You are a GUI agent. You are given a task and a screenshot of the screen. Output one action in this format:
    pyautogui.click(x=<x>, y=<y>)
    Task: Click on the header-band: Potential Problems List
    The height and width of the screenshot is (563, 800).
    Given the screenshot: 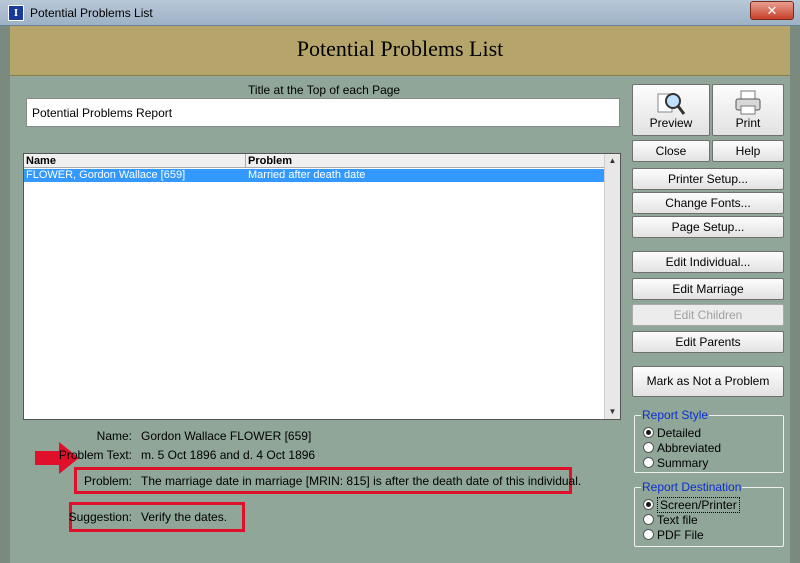 What is the action you would take?
    pyautogui.click(x=400, y=51)
    